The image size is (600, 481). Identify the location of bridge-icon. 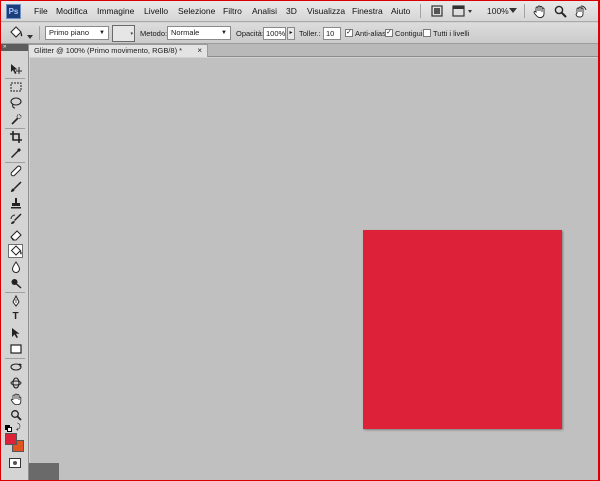
(437, 11).